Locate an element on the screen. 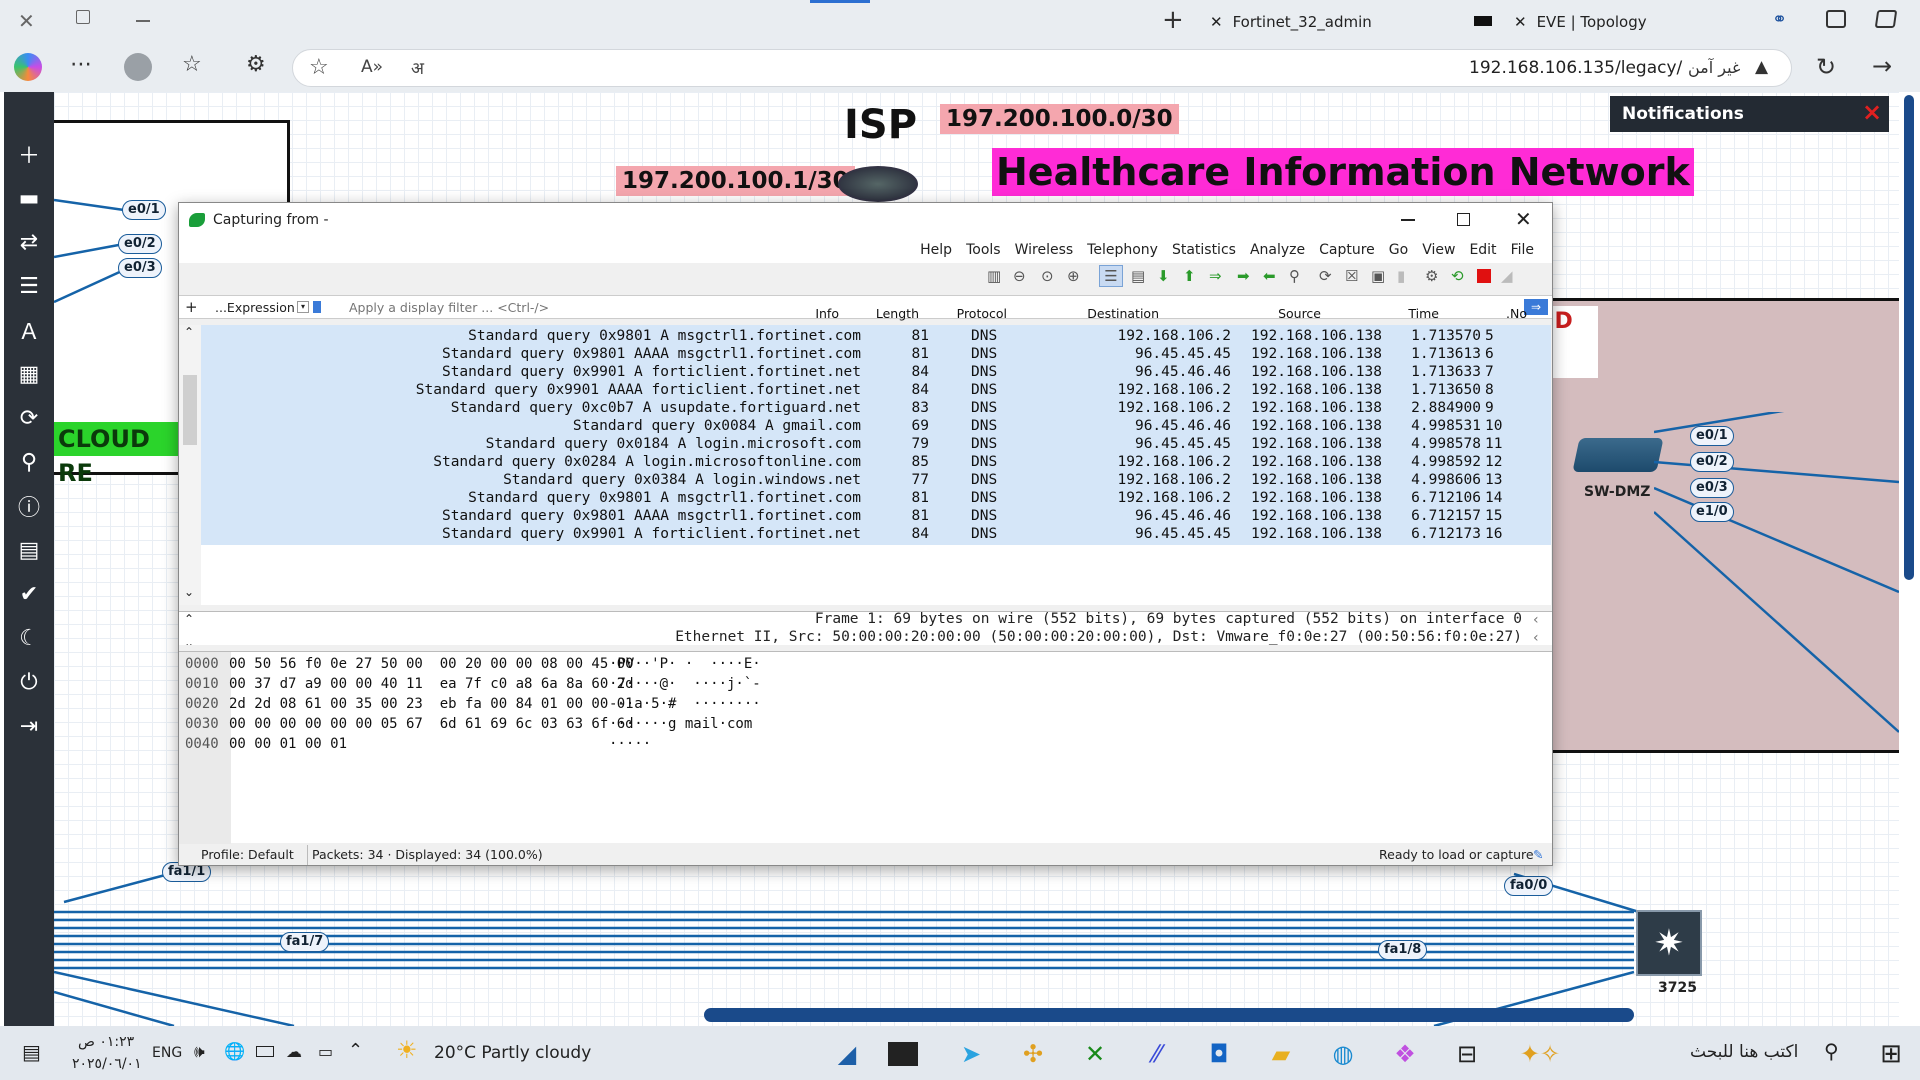  text-icon: Ａ is located at coordinates (29, 330).